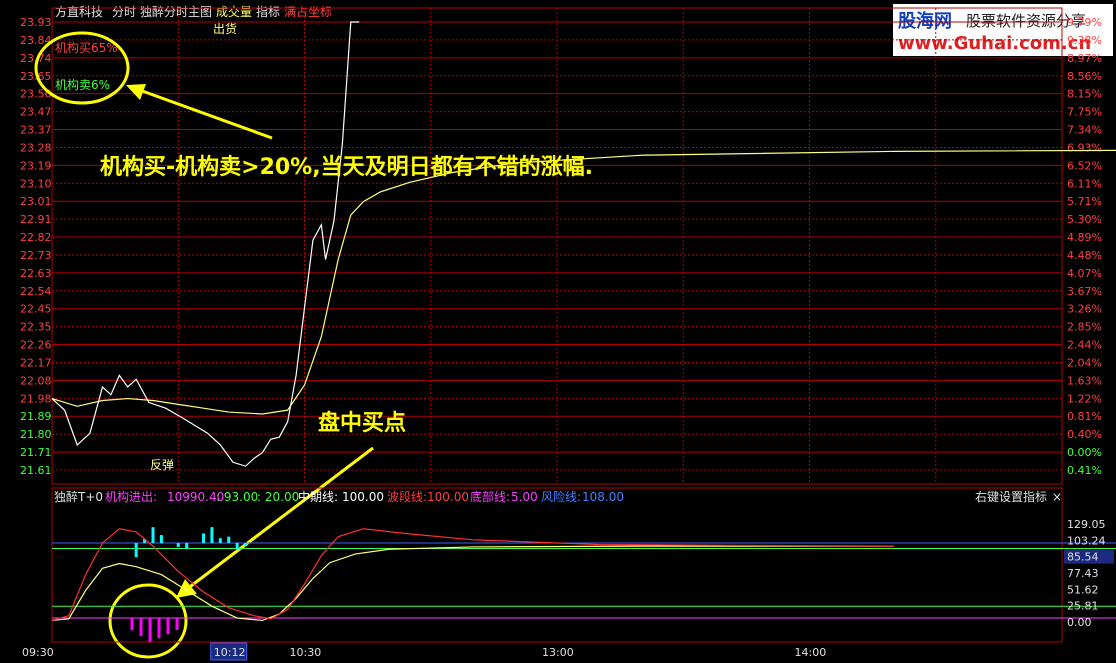  Describe the element at coordinates (268, 11) in the screenshot. I see `tab-indicator: 指标` at that location.